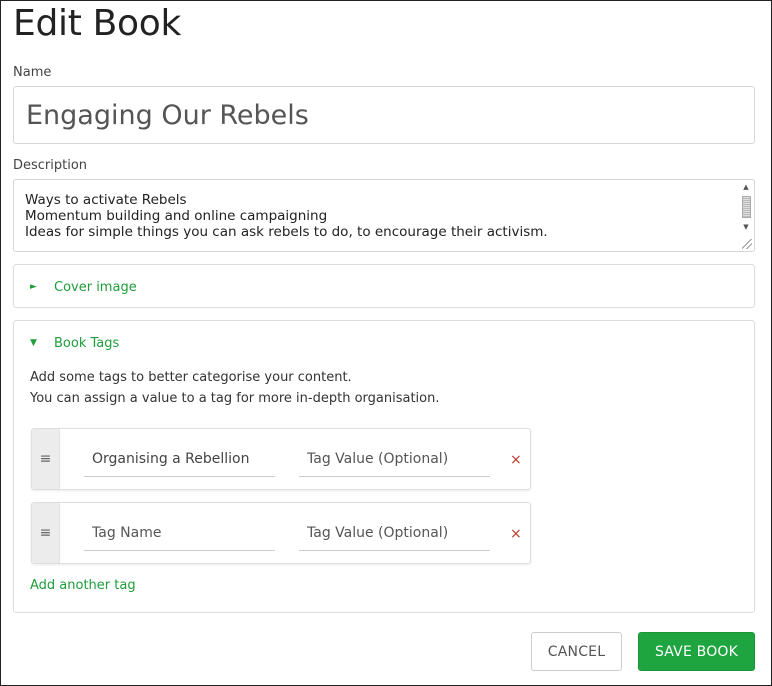 The height and width of the screenshot is (686, 772). Describe the element at coordinates (576, 651) in the screenshot. I see `cancel-button: CANCEL` at that location.